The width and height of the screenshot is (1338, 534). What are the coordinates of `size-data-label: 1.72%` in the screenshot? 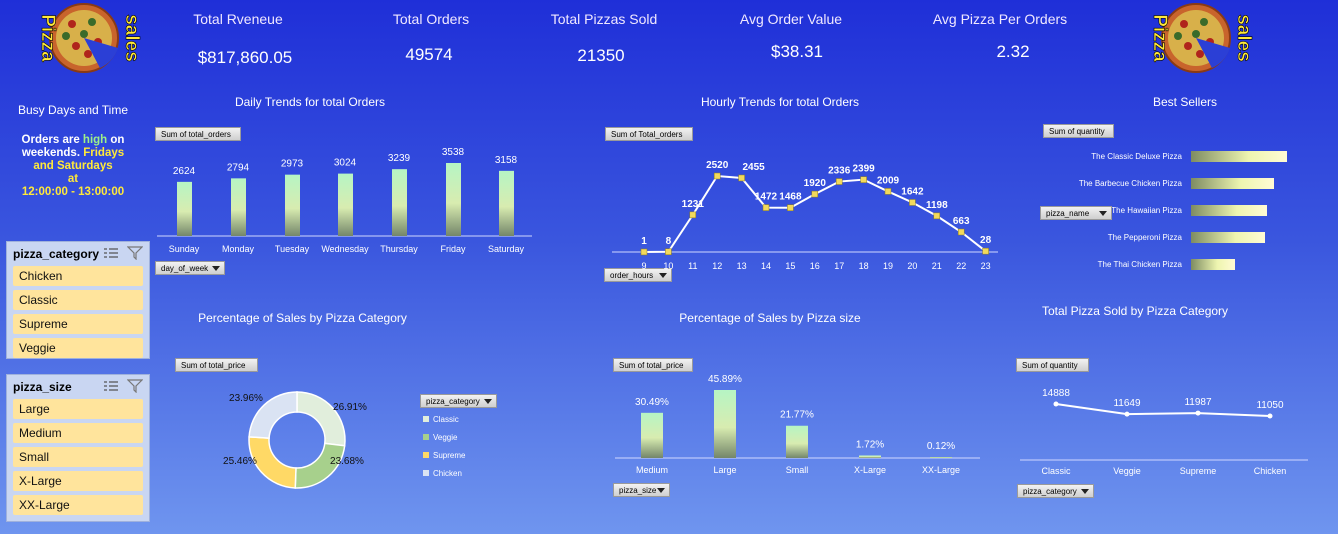 It's located at (870, 444).